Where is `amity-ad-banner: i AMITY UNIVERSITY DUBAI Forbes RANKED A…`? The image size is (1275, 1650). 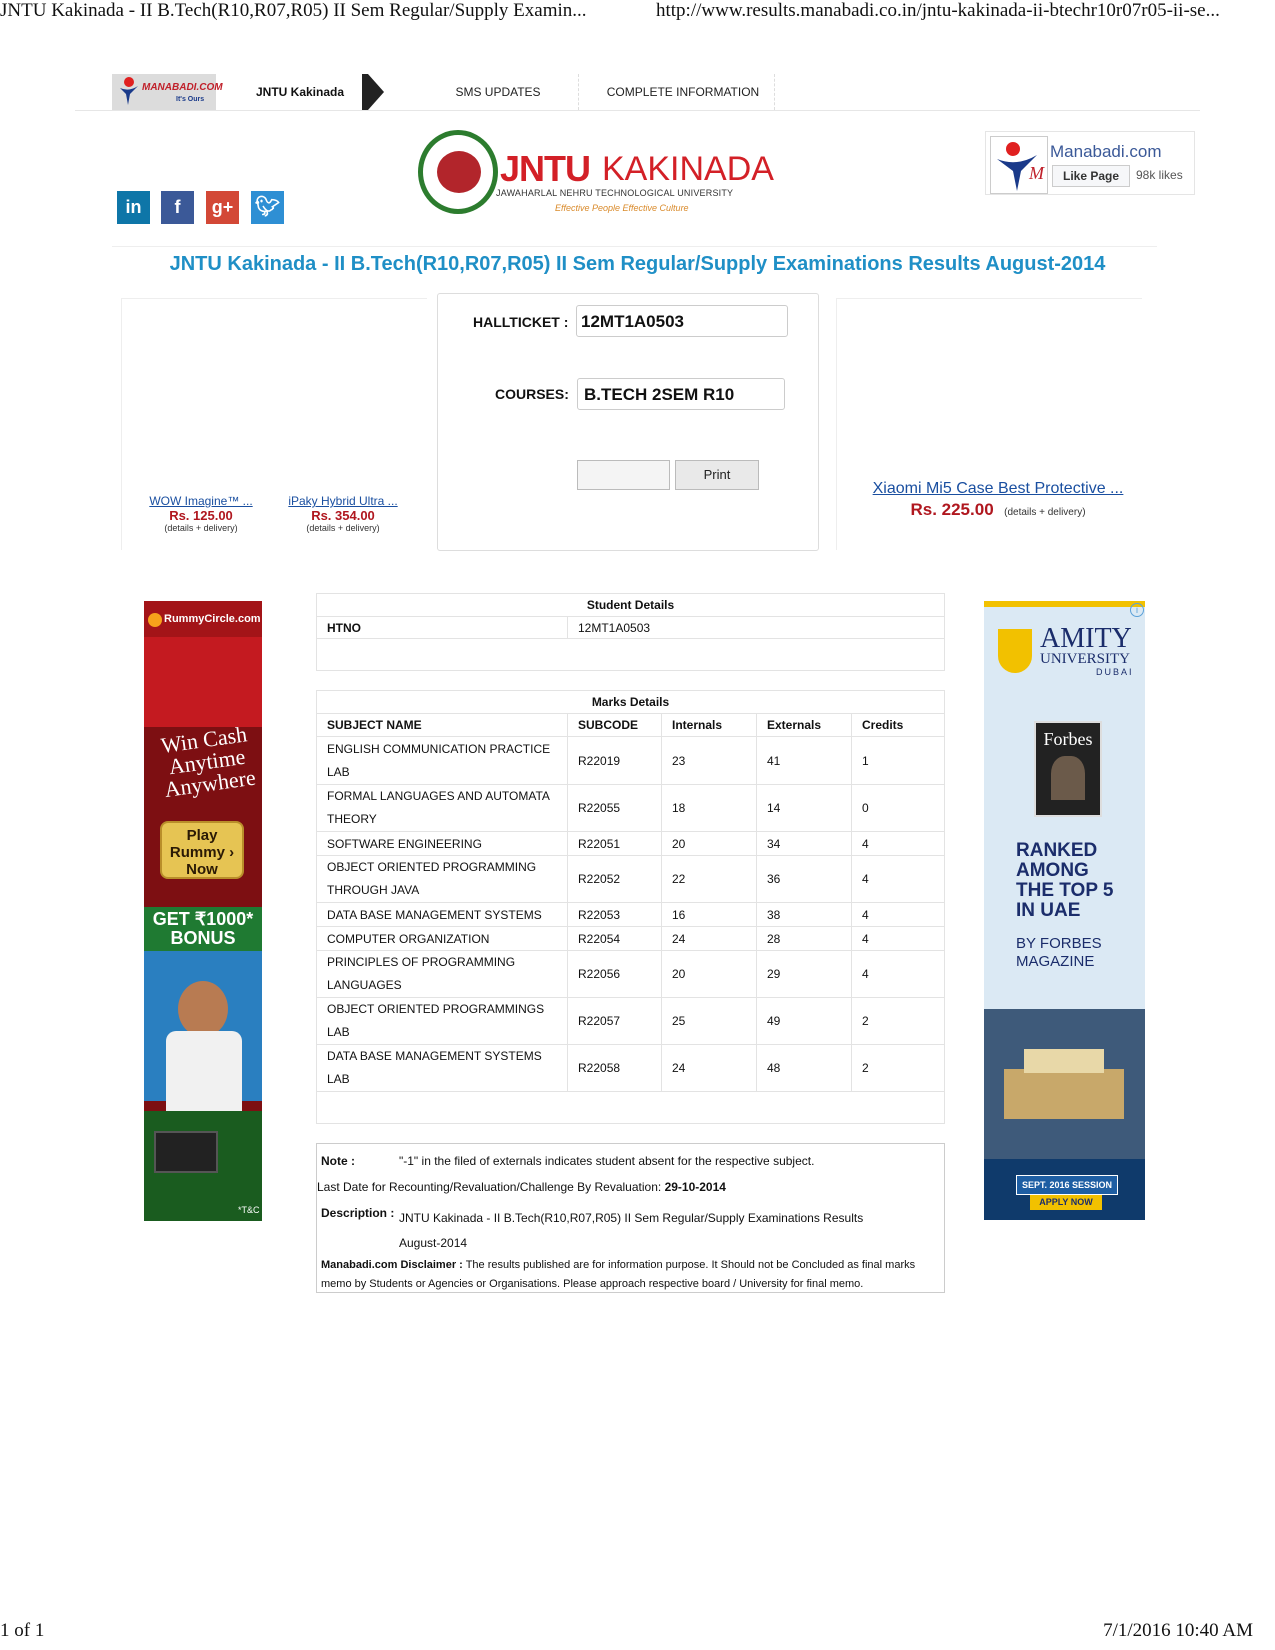 amity-ad-banner: i AMITY UNIVERSITY DUBAI Forbes RANKED A… is located at coordinates (1064, 910).